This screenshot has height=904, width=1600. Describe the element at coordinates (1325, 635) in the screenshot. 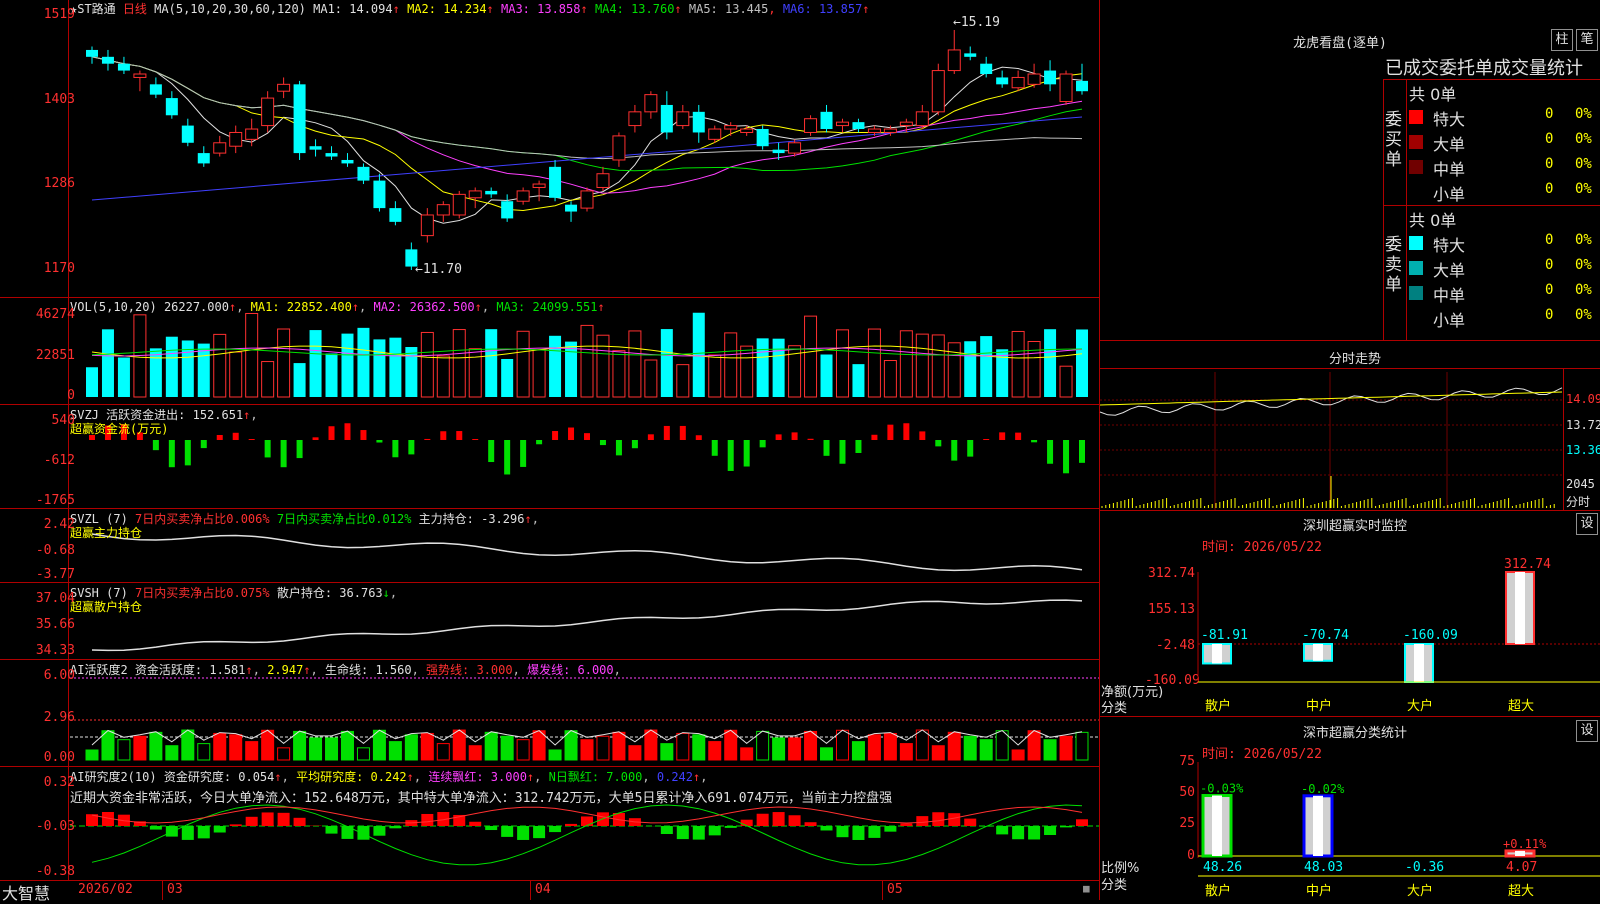

I see `monitor-bar-label: -70.74` at that location.